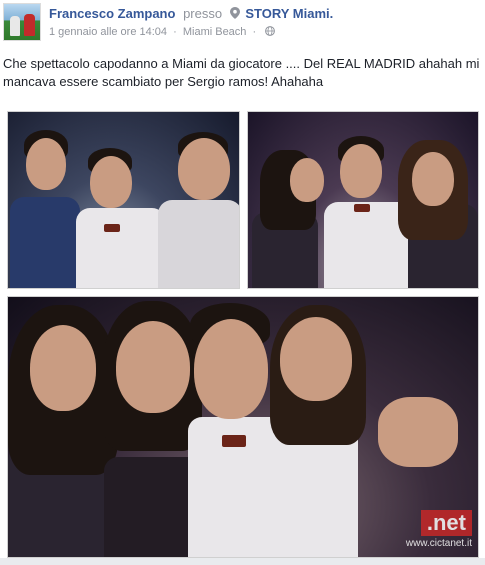  Describe the element at coordinates (215, 32) in the screenshot. I see `location-link: Miami Beach` at that location.